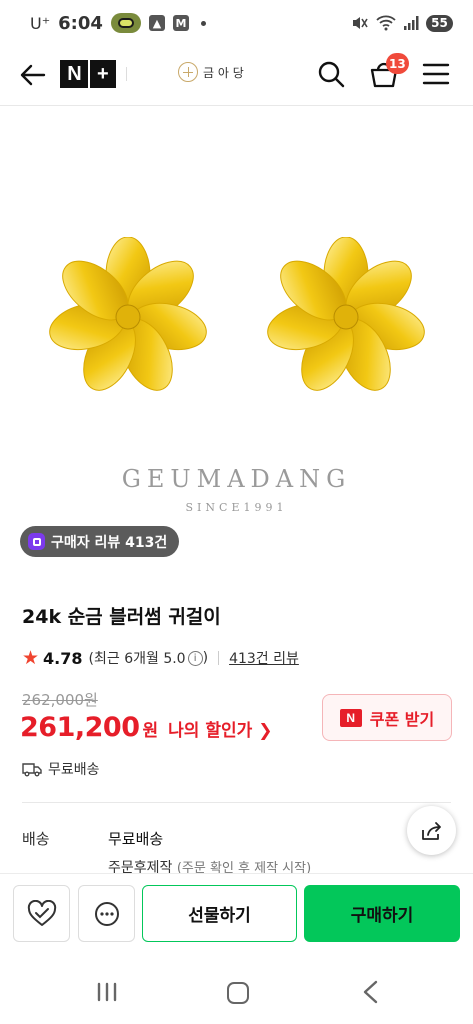 This screenshot has width=473, height=1024. I want to click on star-icon: ★, so click(31, 657).